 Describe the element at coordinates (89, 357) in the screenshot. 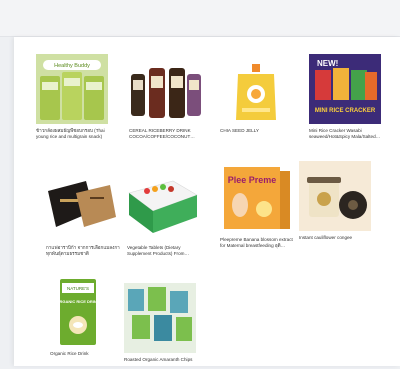

I see `product-name: Organic Rice Drink` at that location.